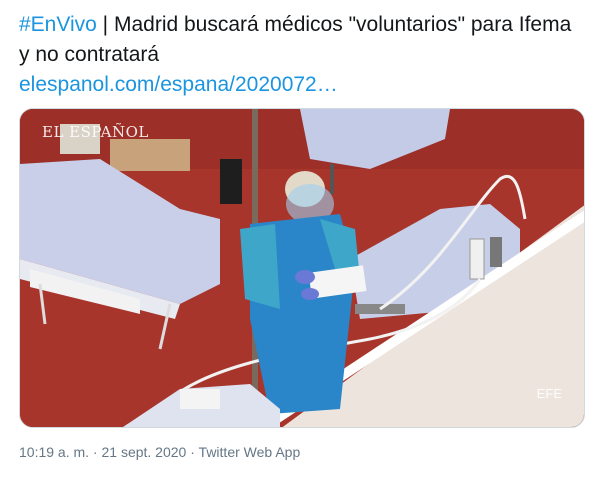 This screenshot has width=594, height=478. What do you see at coordinates (102, 452) in the screenshot?
I see `timestamp-link: 10:19 a. m. · 21 sept. 2020` at bounding box center [102, 452].